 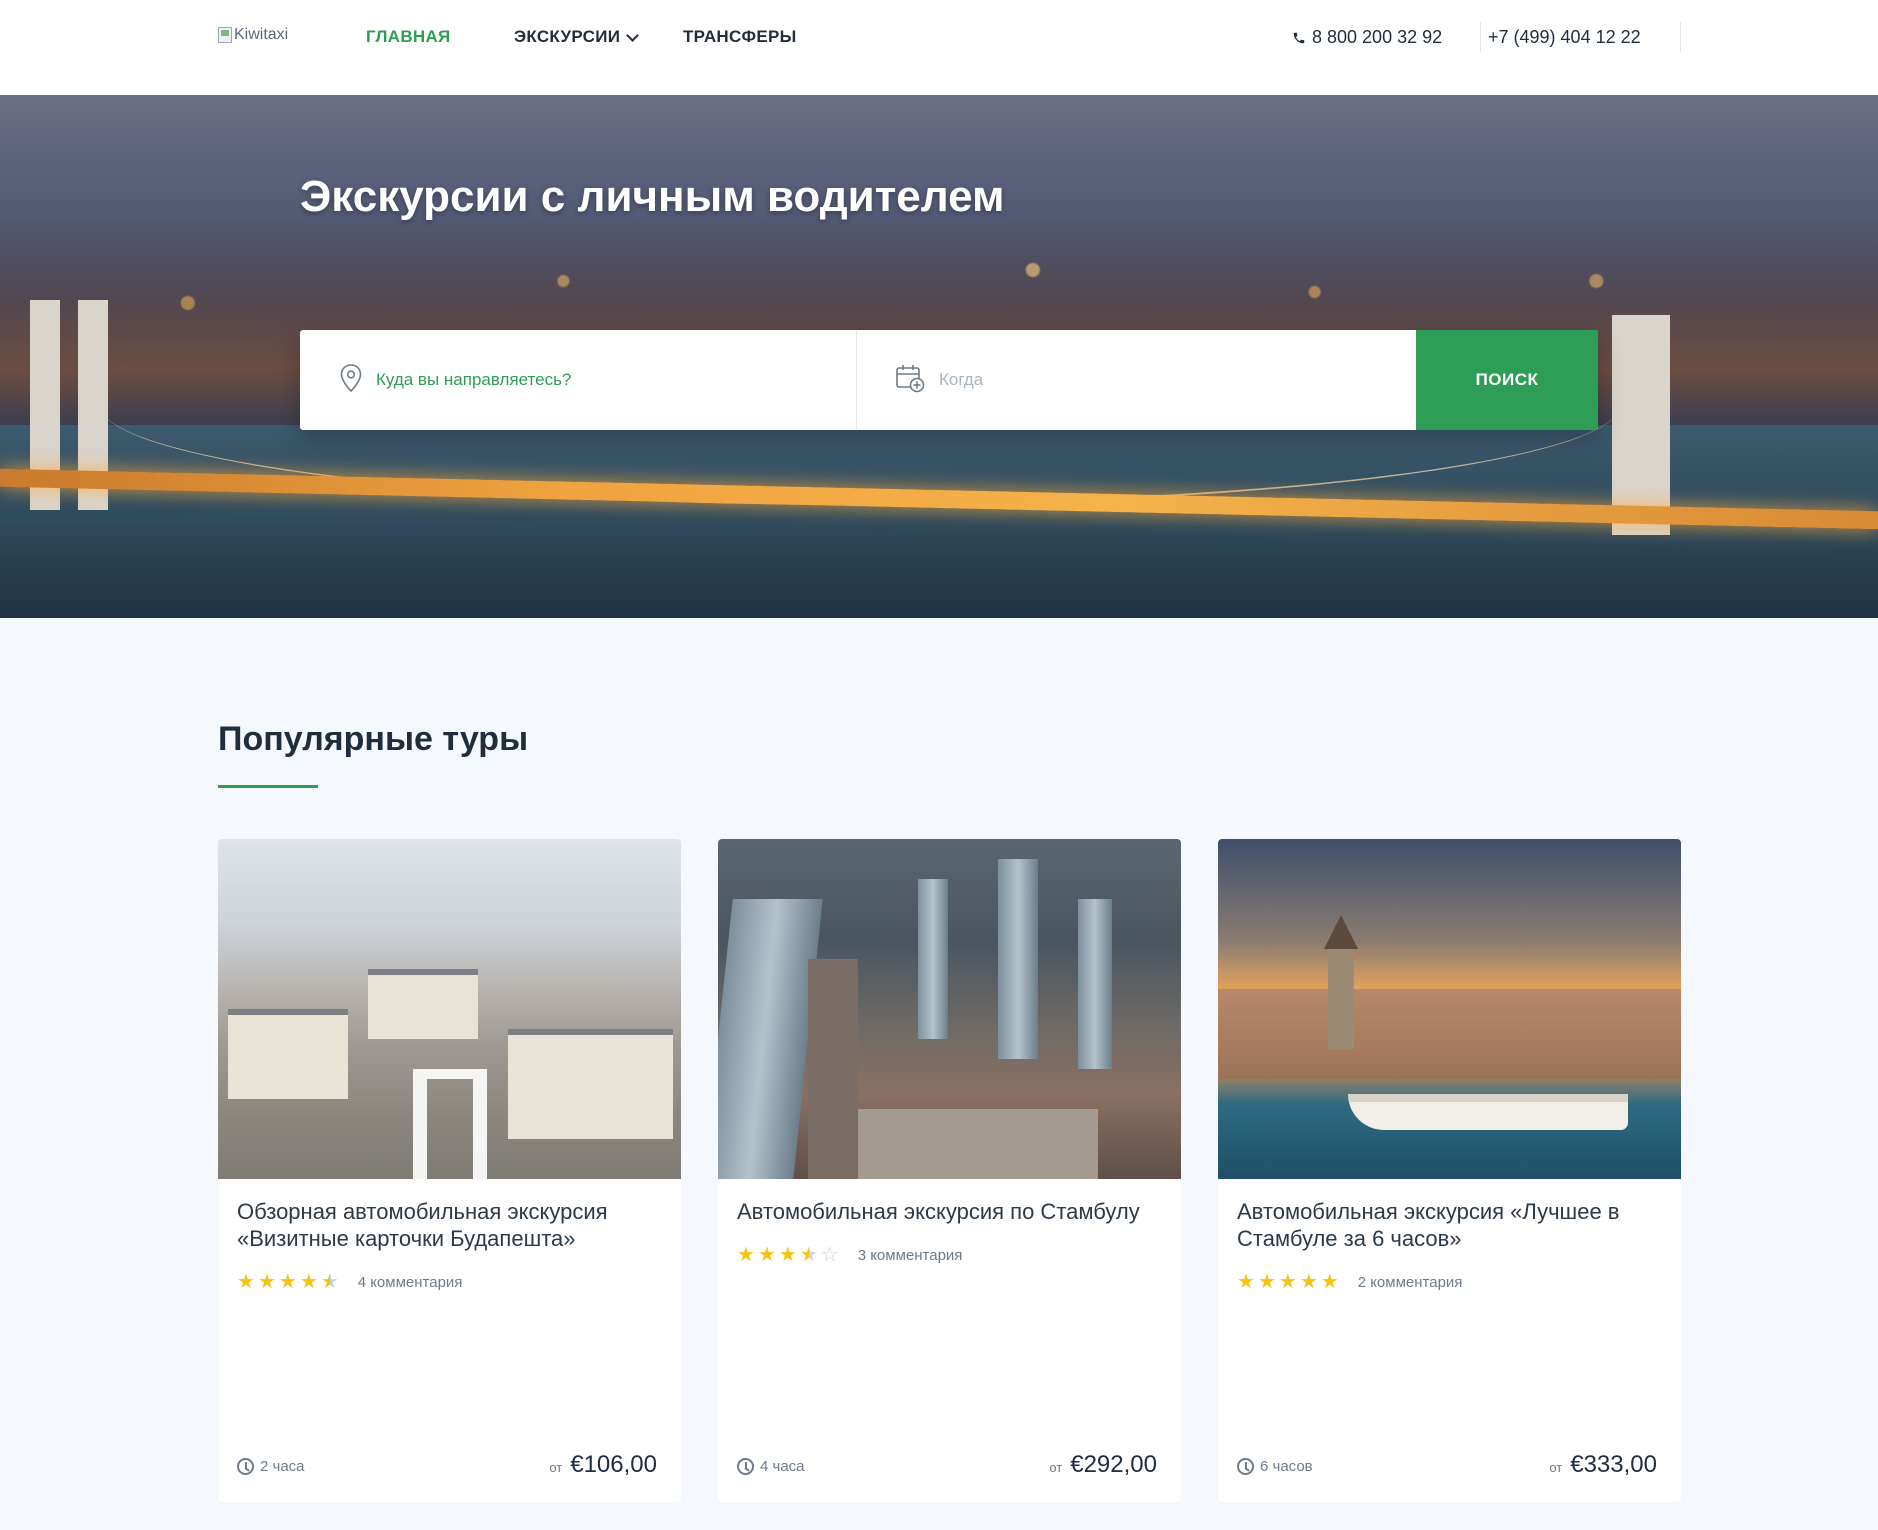 I want to click on phone-link-free: 8 800 200 32 92, so click(x=1367, y=37).